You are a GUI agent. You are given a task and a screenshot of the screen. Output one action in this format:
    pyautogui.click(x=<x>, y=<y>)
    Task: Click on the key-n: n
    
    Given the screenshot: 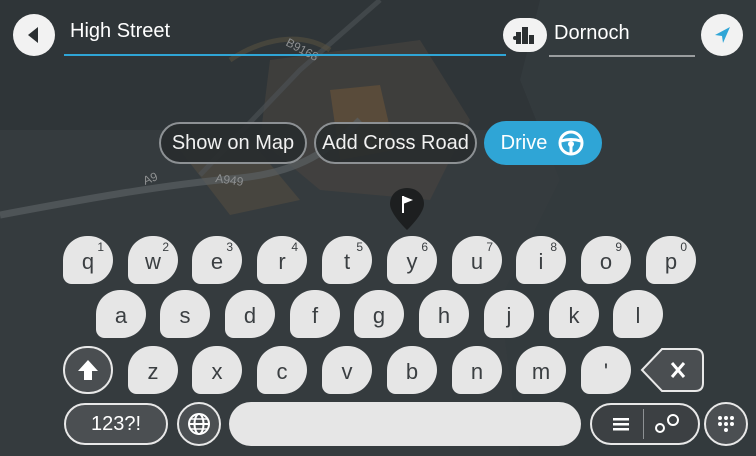 What is the action you would take?
    pyautogui.click(x=477, y=370)
    